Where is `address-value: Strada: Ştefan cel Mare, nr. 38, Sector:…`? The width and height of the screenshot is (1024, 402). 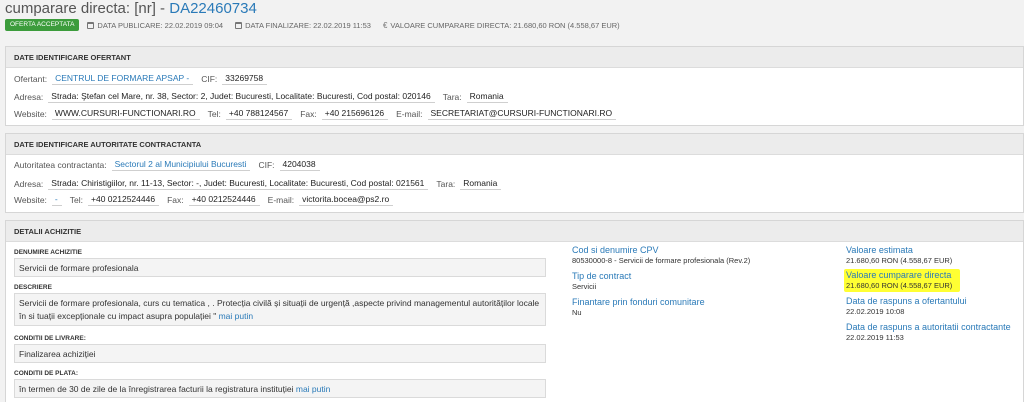
address-value: Strada: Ştefan cel Mare, nr. 38, Sector:… is located at coordinates (241, 97).